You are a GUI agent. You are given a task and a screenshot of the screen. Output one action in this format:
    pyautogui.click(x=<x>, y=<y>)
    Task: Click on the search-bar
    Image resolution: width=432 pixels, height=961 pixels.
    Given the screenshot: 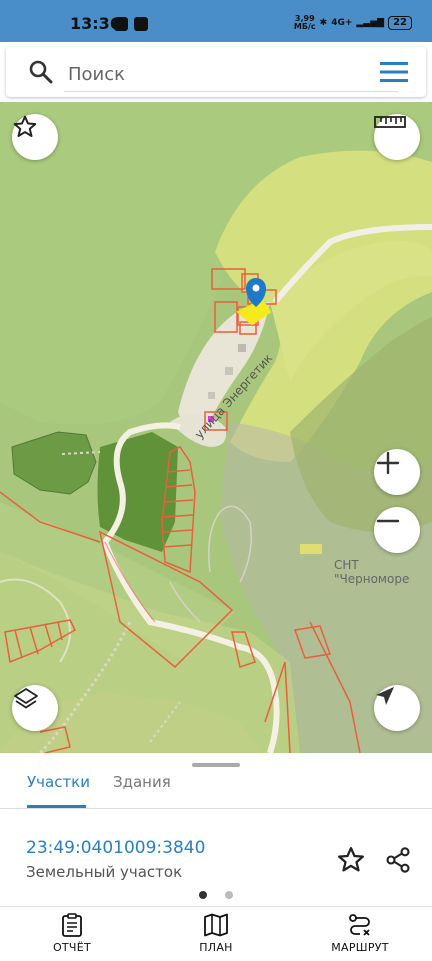 What is the action you would take?
    pyautogui.click(x=216, y=72)
    